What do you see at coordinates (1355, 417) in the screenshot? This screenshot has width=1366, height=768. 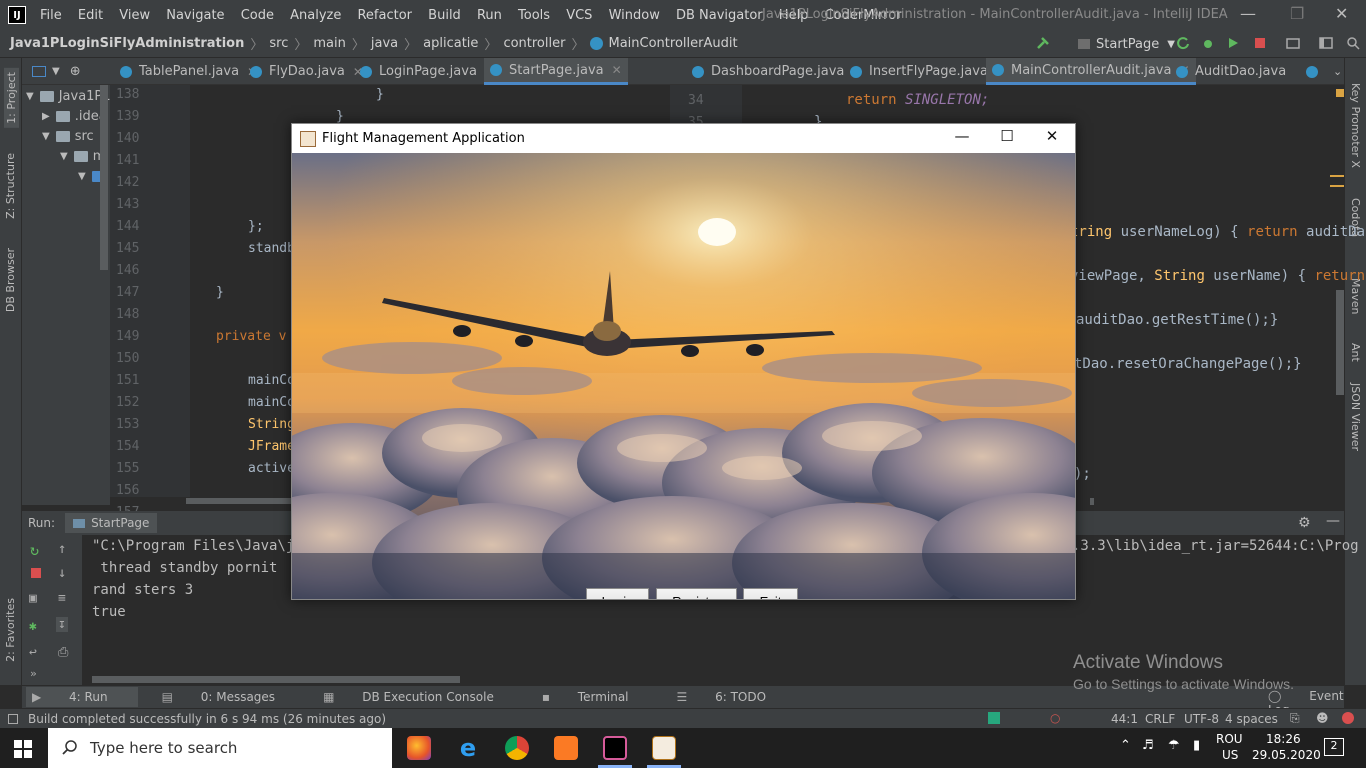 I see `tool-json-viewer: JSON Viewer` at bounding box center [1355, 417].